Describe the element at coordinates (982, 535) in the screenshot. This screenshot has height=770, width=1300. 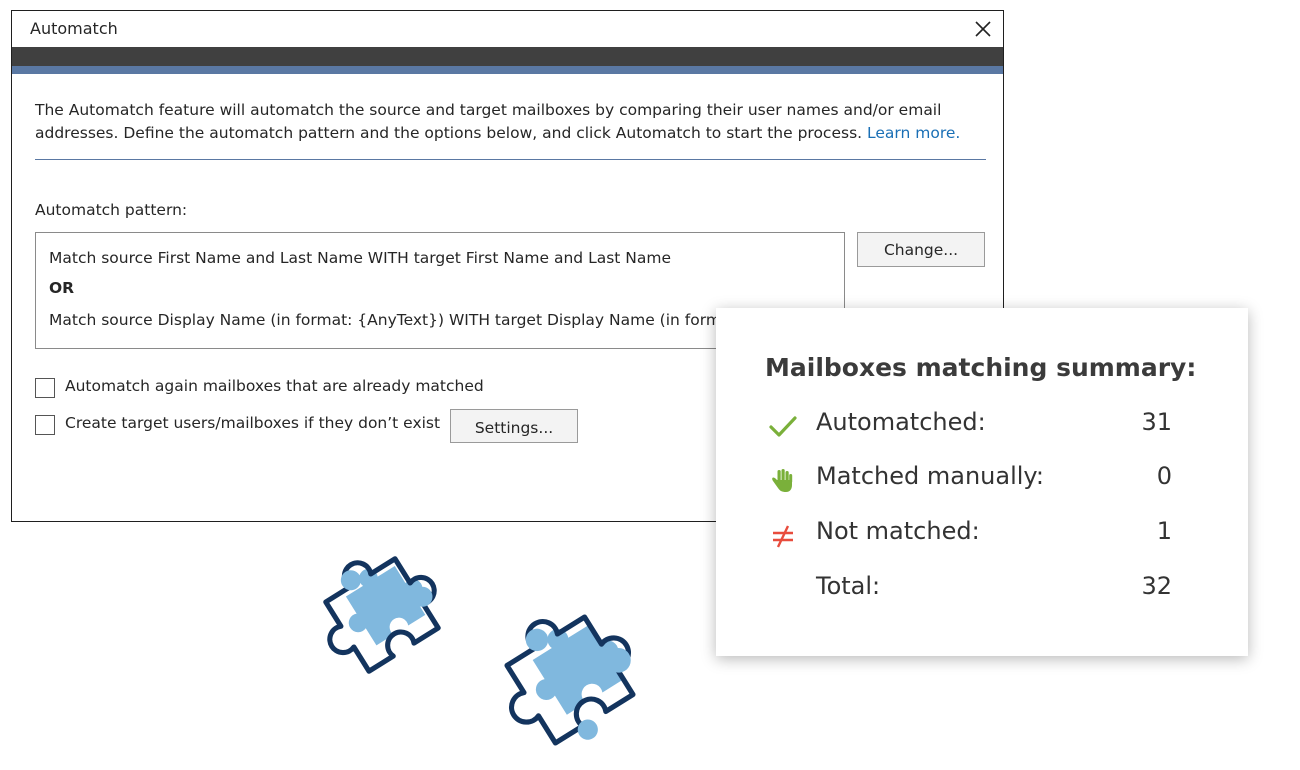
I see `summary-row-not-matched: Not matched: 1` at that location.